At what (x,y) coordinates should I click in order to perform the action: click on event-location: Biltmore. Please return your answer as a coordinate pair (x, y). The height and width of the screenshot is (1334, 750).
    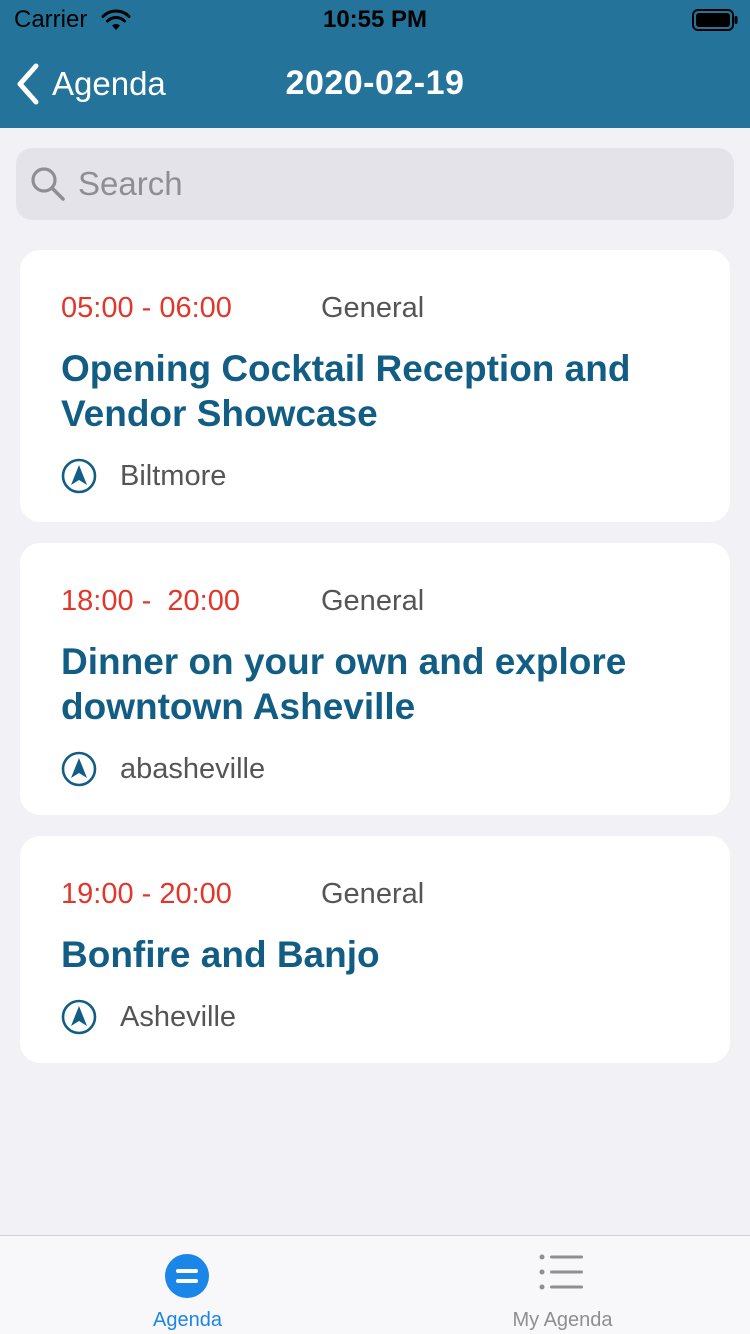
    Looking at the image, I should click on (143, 476).